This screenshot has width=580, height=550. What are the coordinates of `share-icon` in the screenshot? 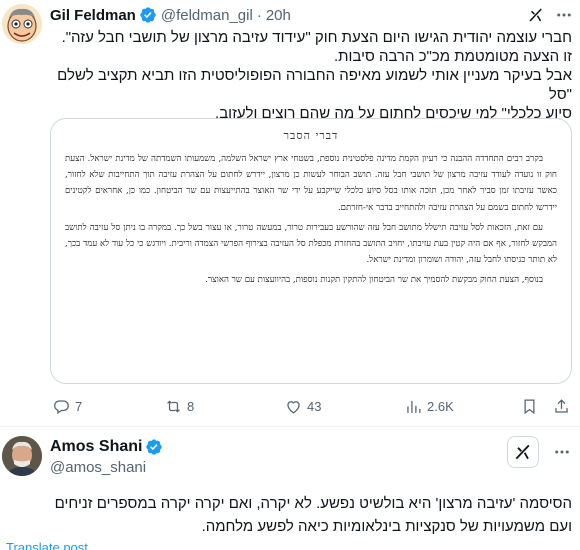 It's located at (561, 405).